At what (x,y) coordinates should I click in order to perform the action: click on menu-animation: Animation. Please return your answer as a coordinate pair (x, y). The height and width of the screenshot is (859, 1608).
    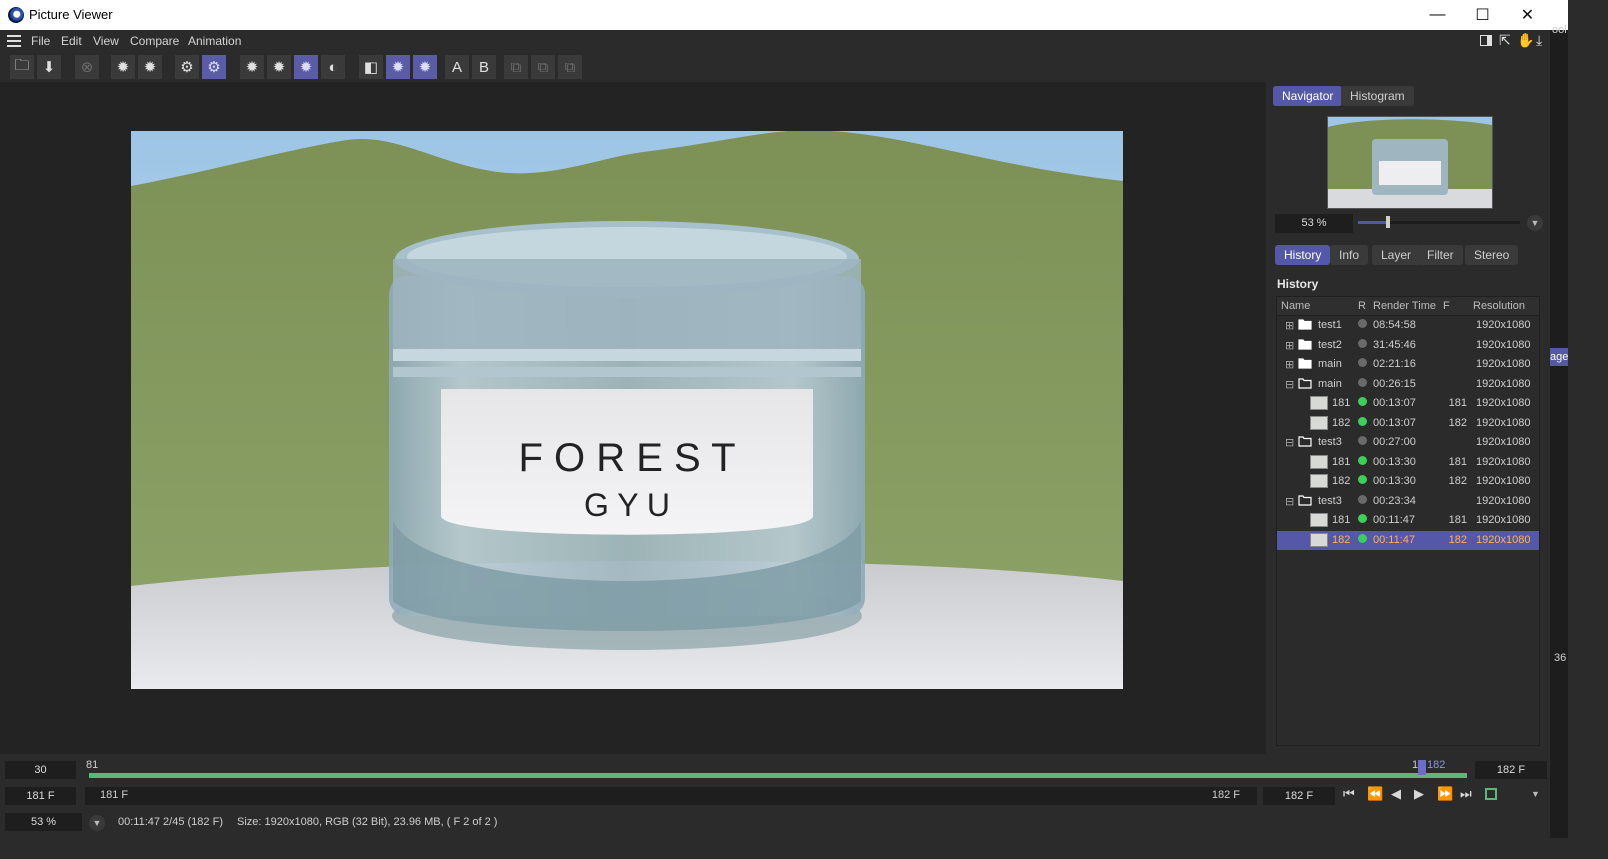
    Looking at the image, I should click on (214, 41).